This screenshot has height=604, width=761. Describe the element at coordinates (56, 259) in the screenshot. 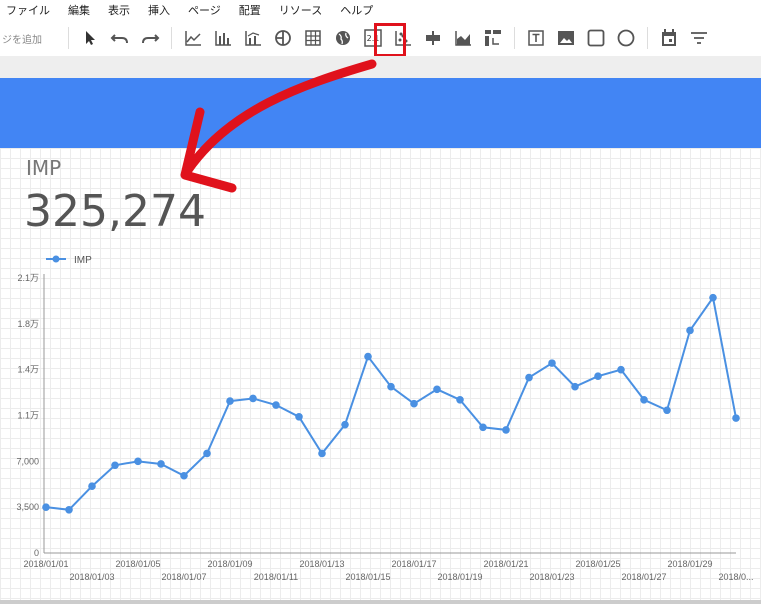

I see `legend-marker` at that location.